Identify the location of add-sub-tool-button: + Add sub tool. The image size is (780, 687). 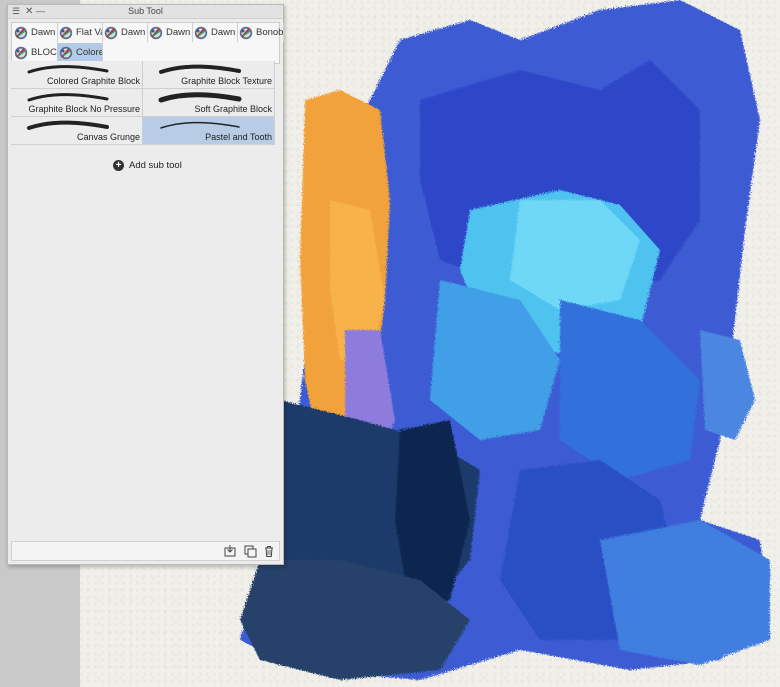
(147, 165).